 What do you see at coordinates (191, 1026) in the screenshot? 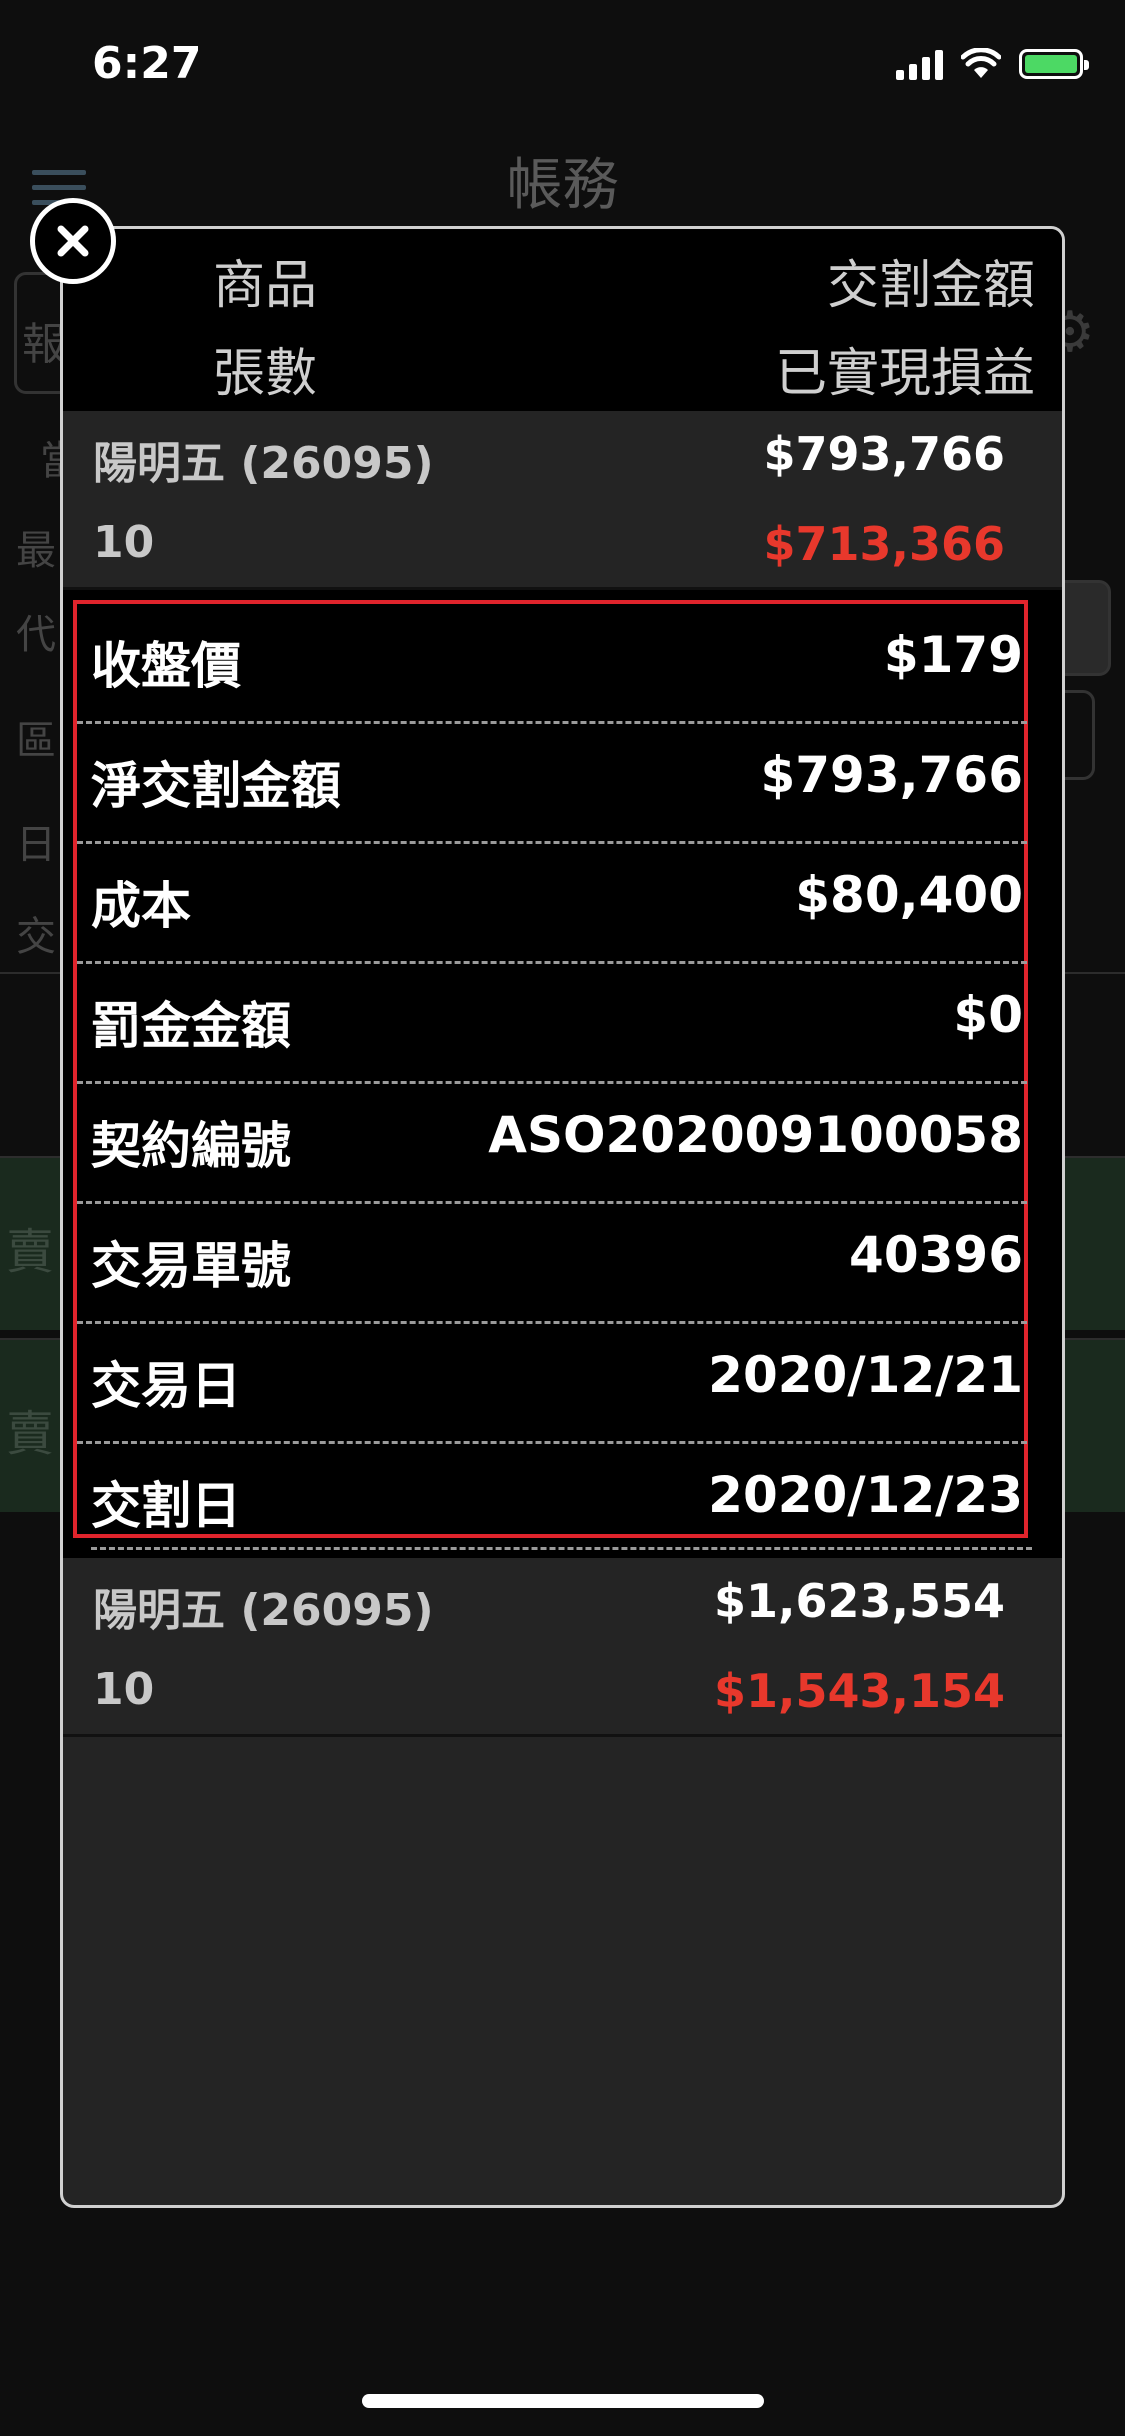
I see `detail-label: 罰金金額` at bounding box center [191, 1026].